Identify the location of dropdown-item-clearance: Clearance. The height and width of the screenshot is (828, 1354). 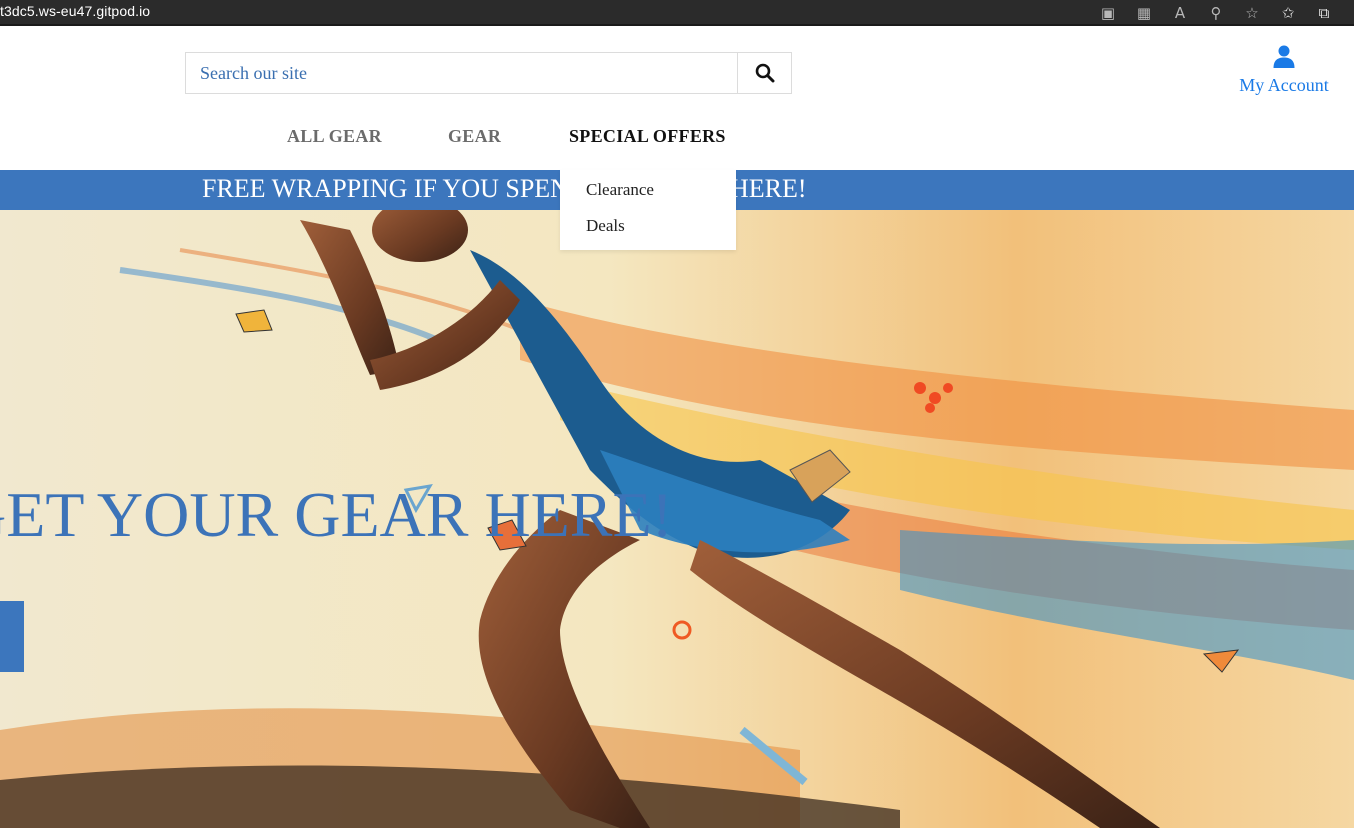
(620, 190).